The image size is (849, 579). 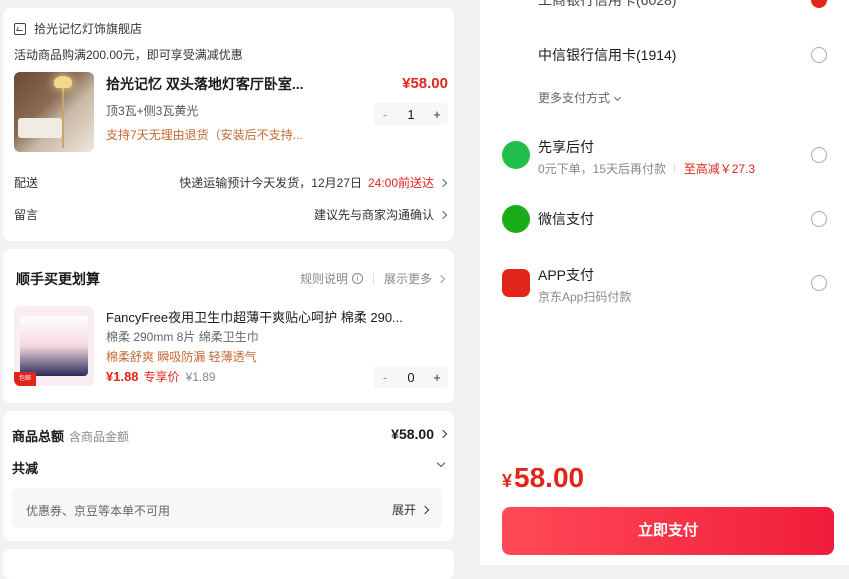 What do you see at coordinates (25, 468) in the screenshot?
I see `discount-label: 共减` at bounding box center [25, 468].